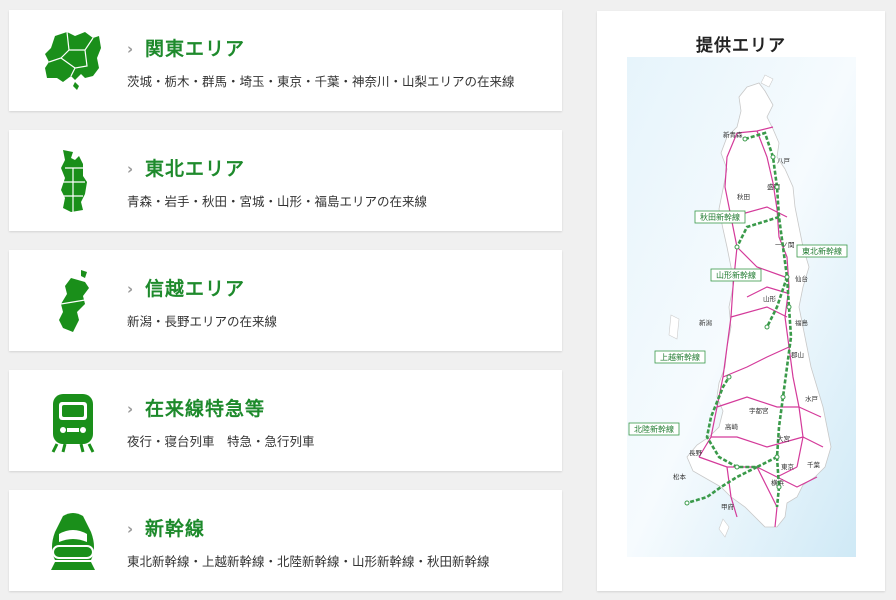  I want to click on station-hachinohe: 八戸, so click(784, 161).